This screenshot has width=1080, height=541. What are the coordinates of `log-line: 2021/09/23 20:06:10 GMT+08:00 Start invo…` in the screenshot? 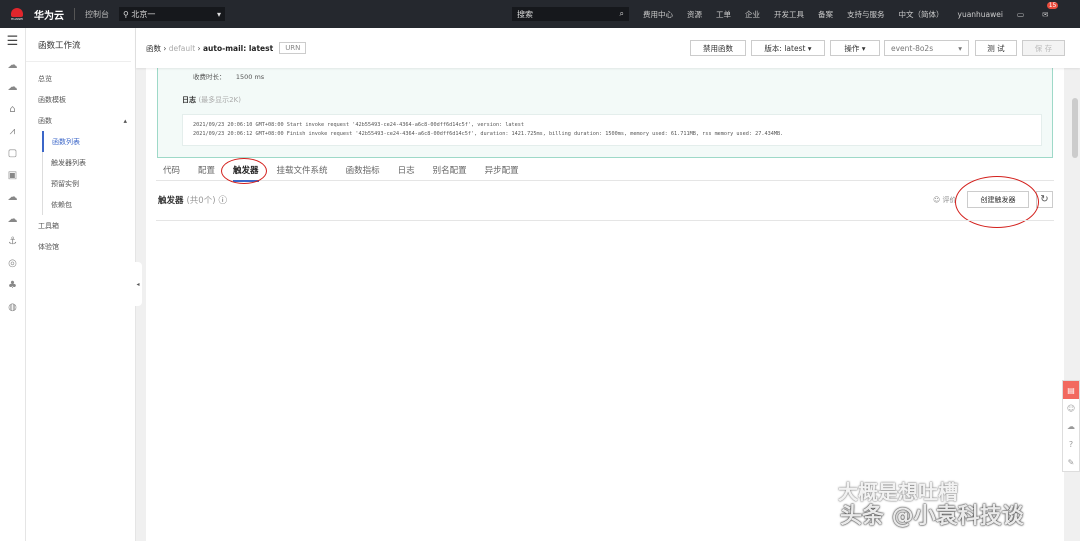 It's located at (359, 125).